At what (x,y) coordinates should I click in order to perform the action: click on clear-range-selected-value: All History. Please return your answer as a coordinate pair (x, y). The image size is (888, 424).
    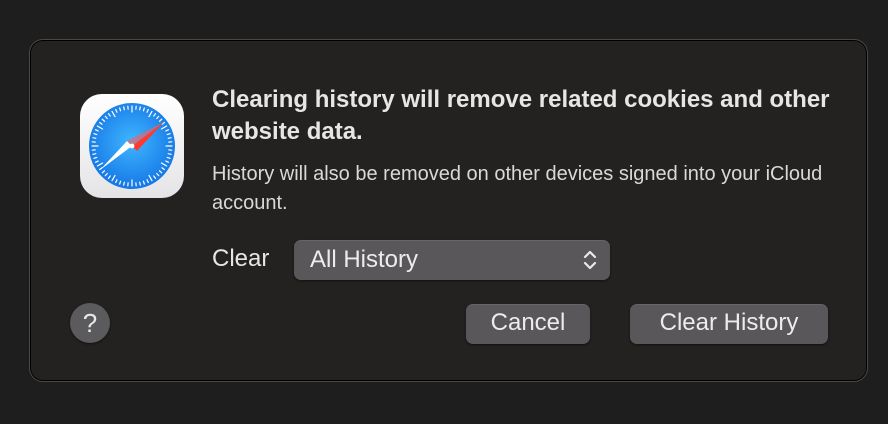
    Looking at the image, I should click on (364, 259).